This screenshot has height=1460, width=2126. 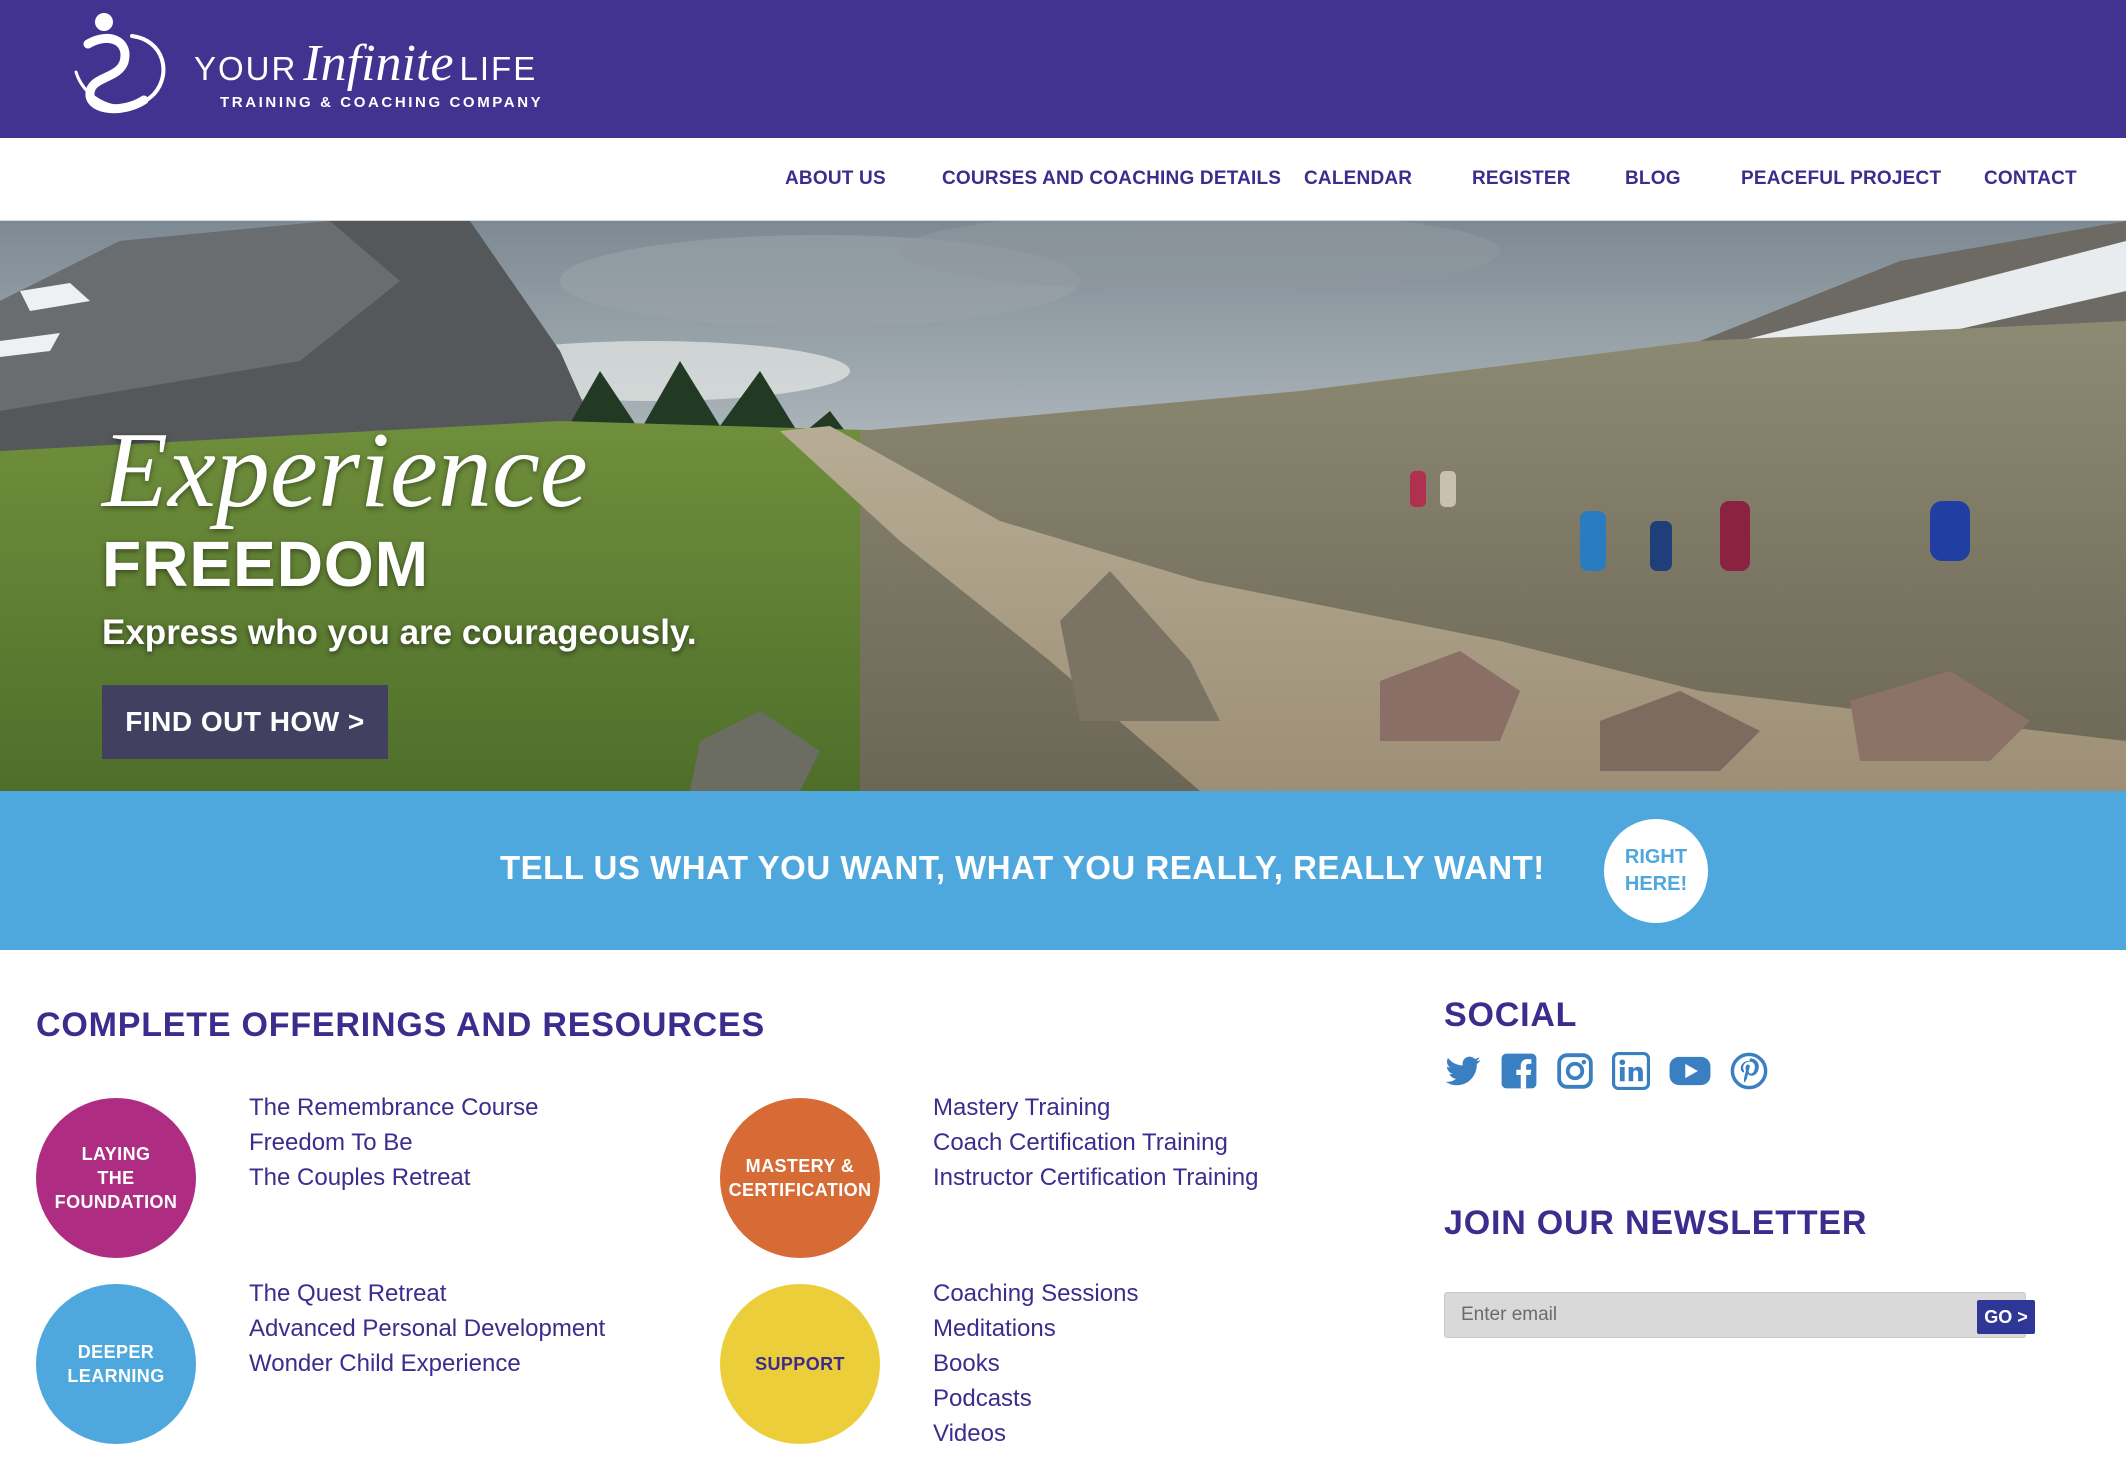 I want to click on link-instructor-certification: Instructor Certification Training, so click(x=1095, y=1177).